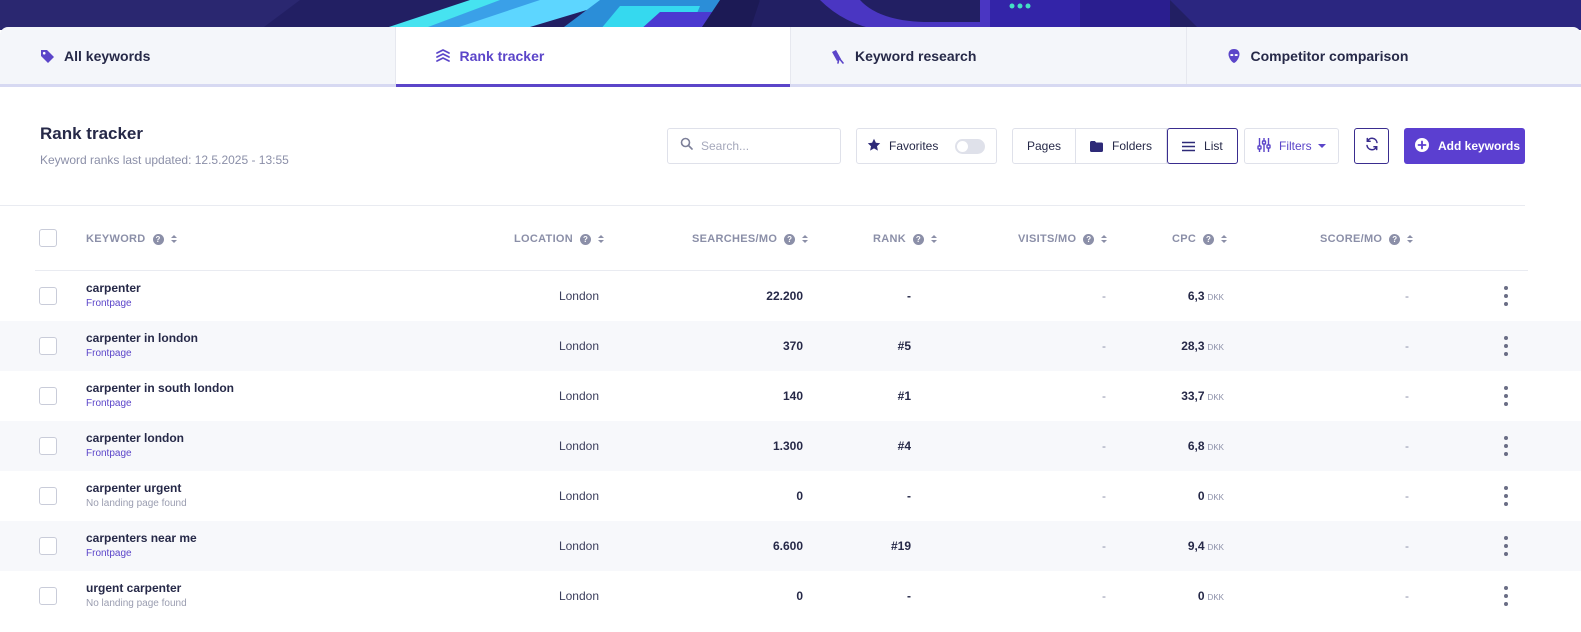 Image resolution: width=1581 pixels, height=632 pixels. I want to click on keyword-text: carpenter urgent, so click(133, 488).